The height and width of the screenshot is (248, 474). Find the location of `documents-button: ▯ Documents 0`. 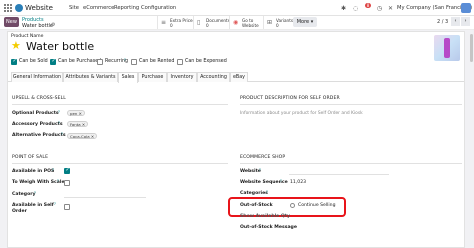

documents-button: ▯ Documents 0 is located at coordinates (211, 22).